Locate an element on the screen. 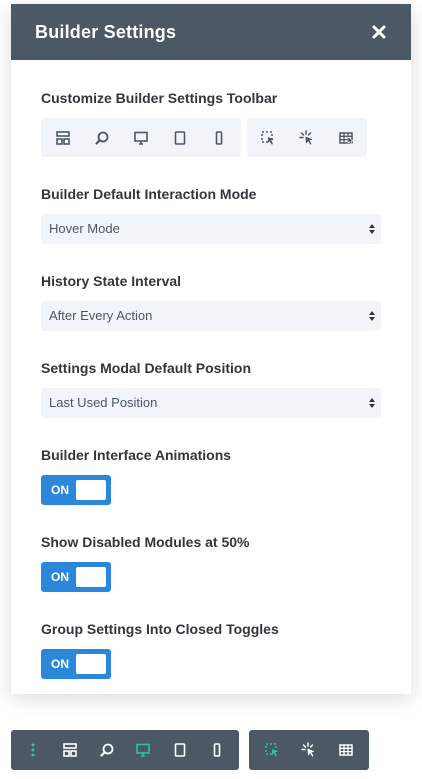 The height and width of the screenshot is (779, 422). field-label: History State Interval is located at coordinates (111, 281).